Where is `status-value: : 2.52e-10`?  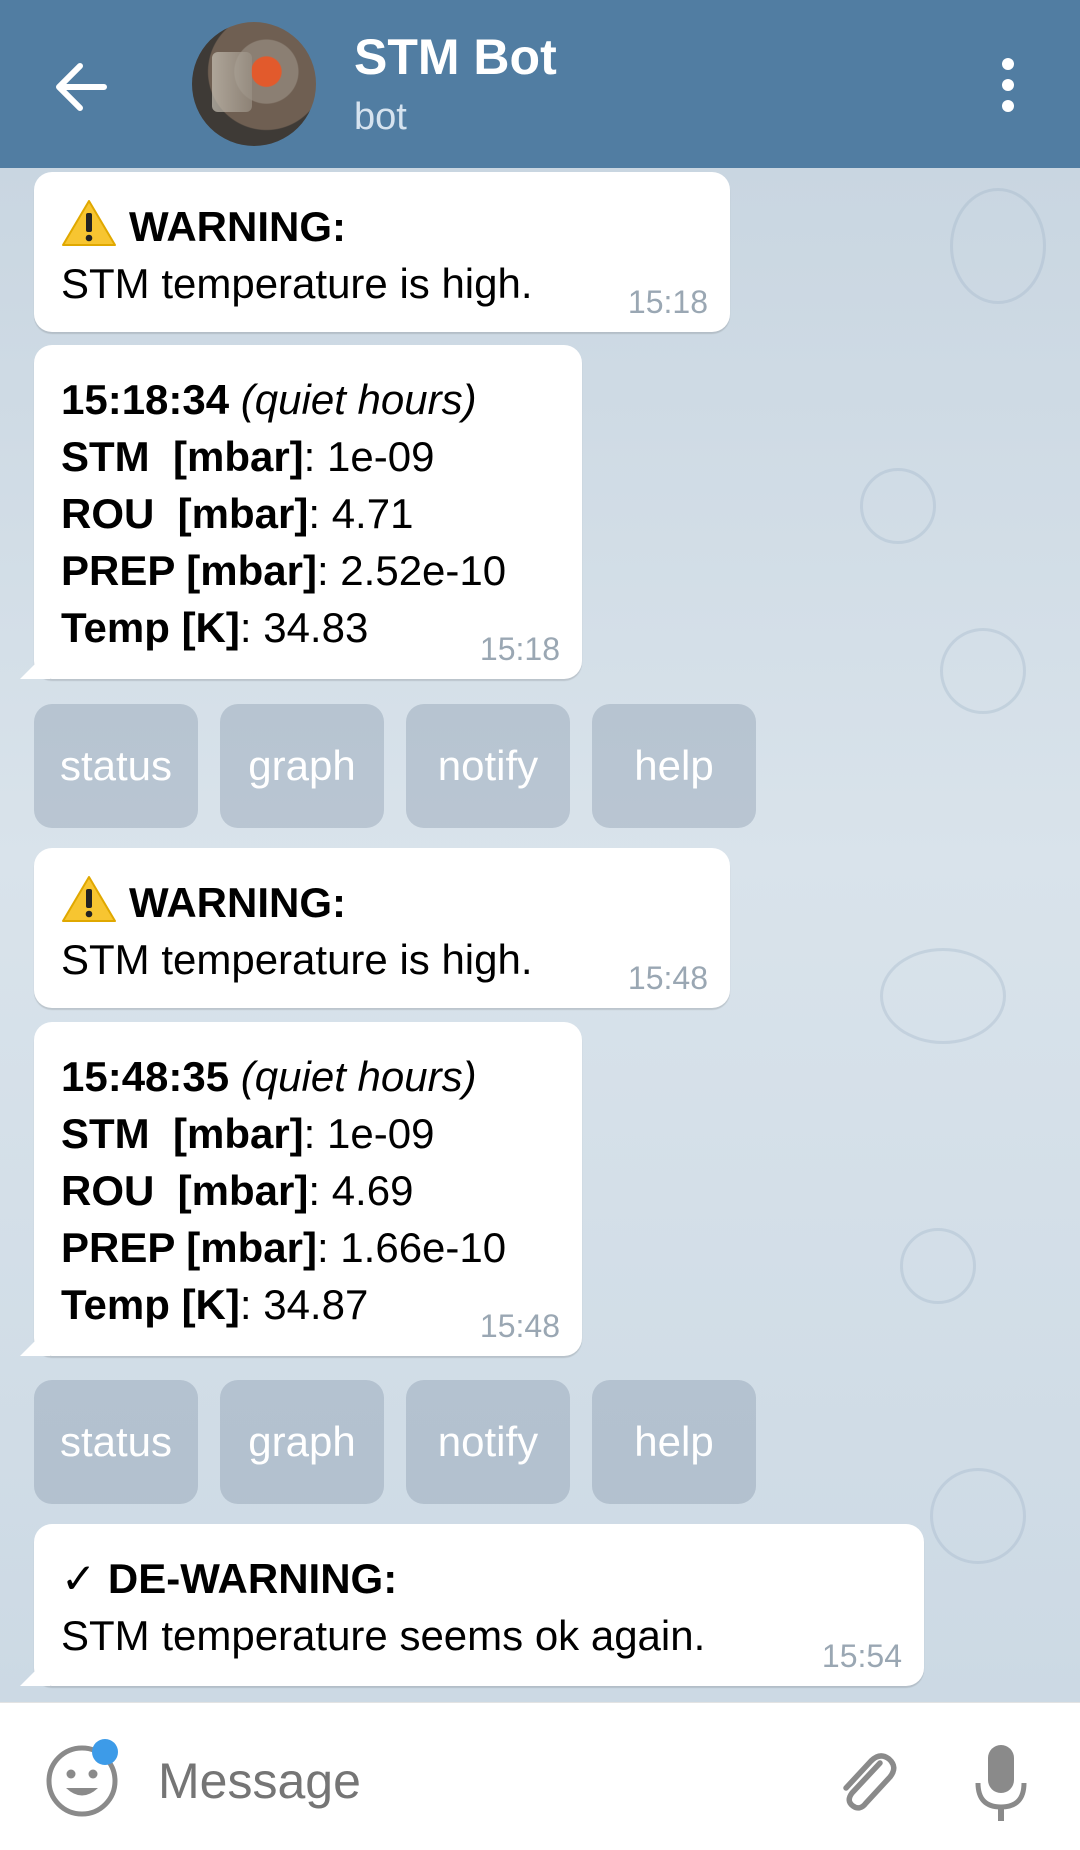
status-value: : 2.52e-10 is located at coordinates (411, 570).